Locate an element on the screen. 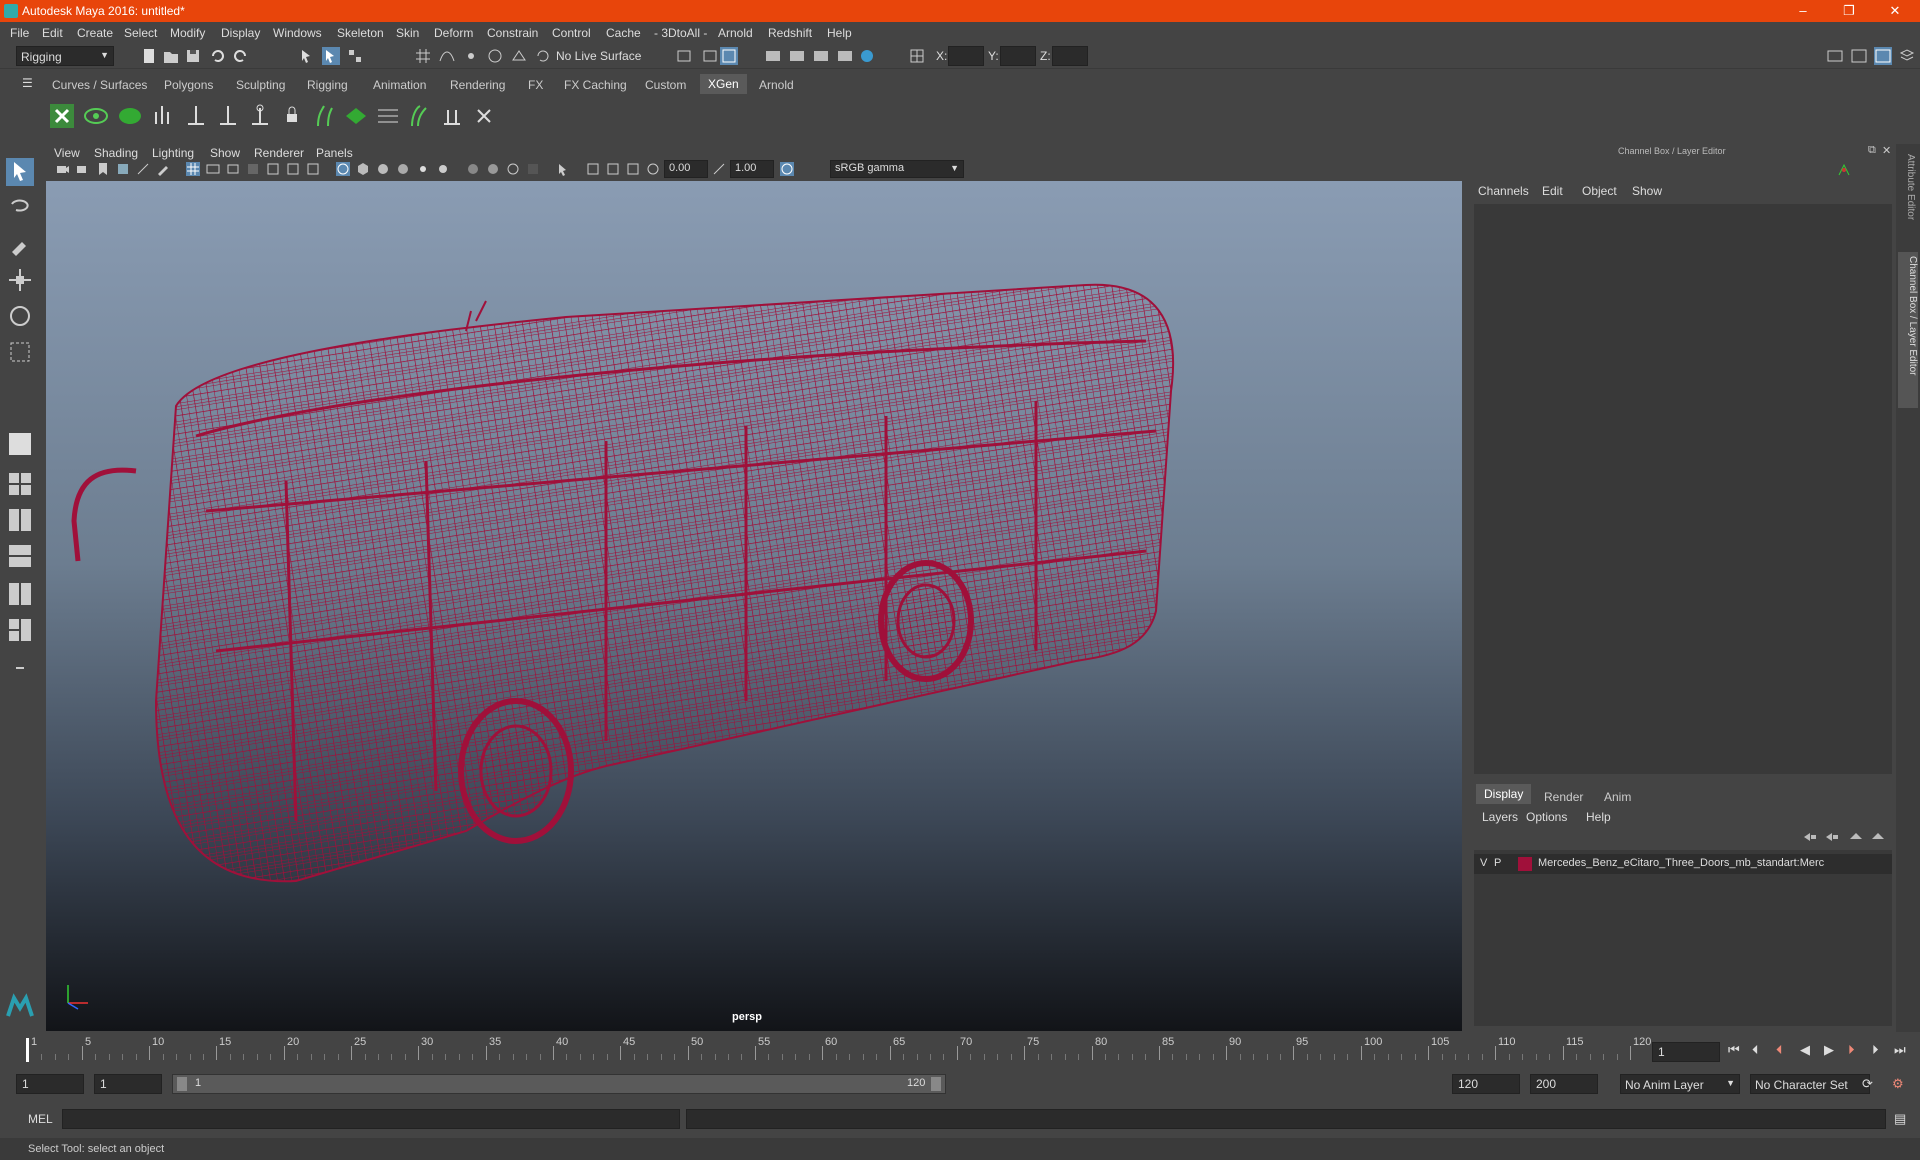  layer-help-menu: Help is located at coordinates (1598, 817).